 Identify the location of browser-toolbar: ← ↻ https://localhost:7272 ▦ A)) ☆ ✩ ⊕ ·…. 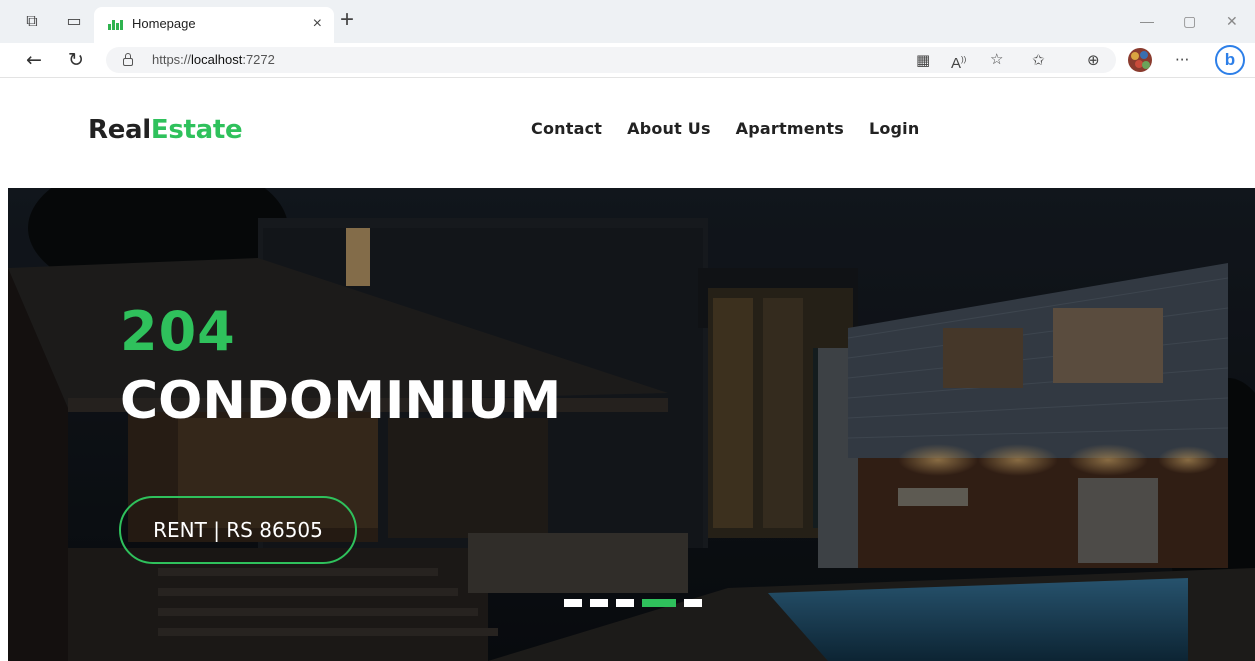
(627, 60).